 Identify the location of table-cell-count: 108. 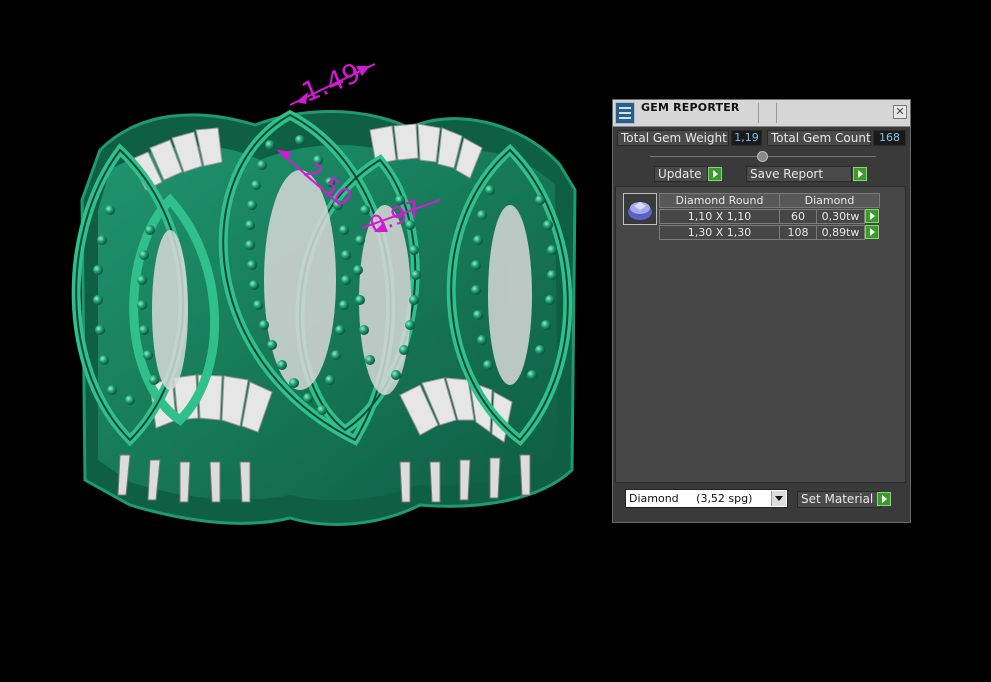
(798, 232).